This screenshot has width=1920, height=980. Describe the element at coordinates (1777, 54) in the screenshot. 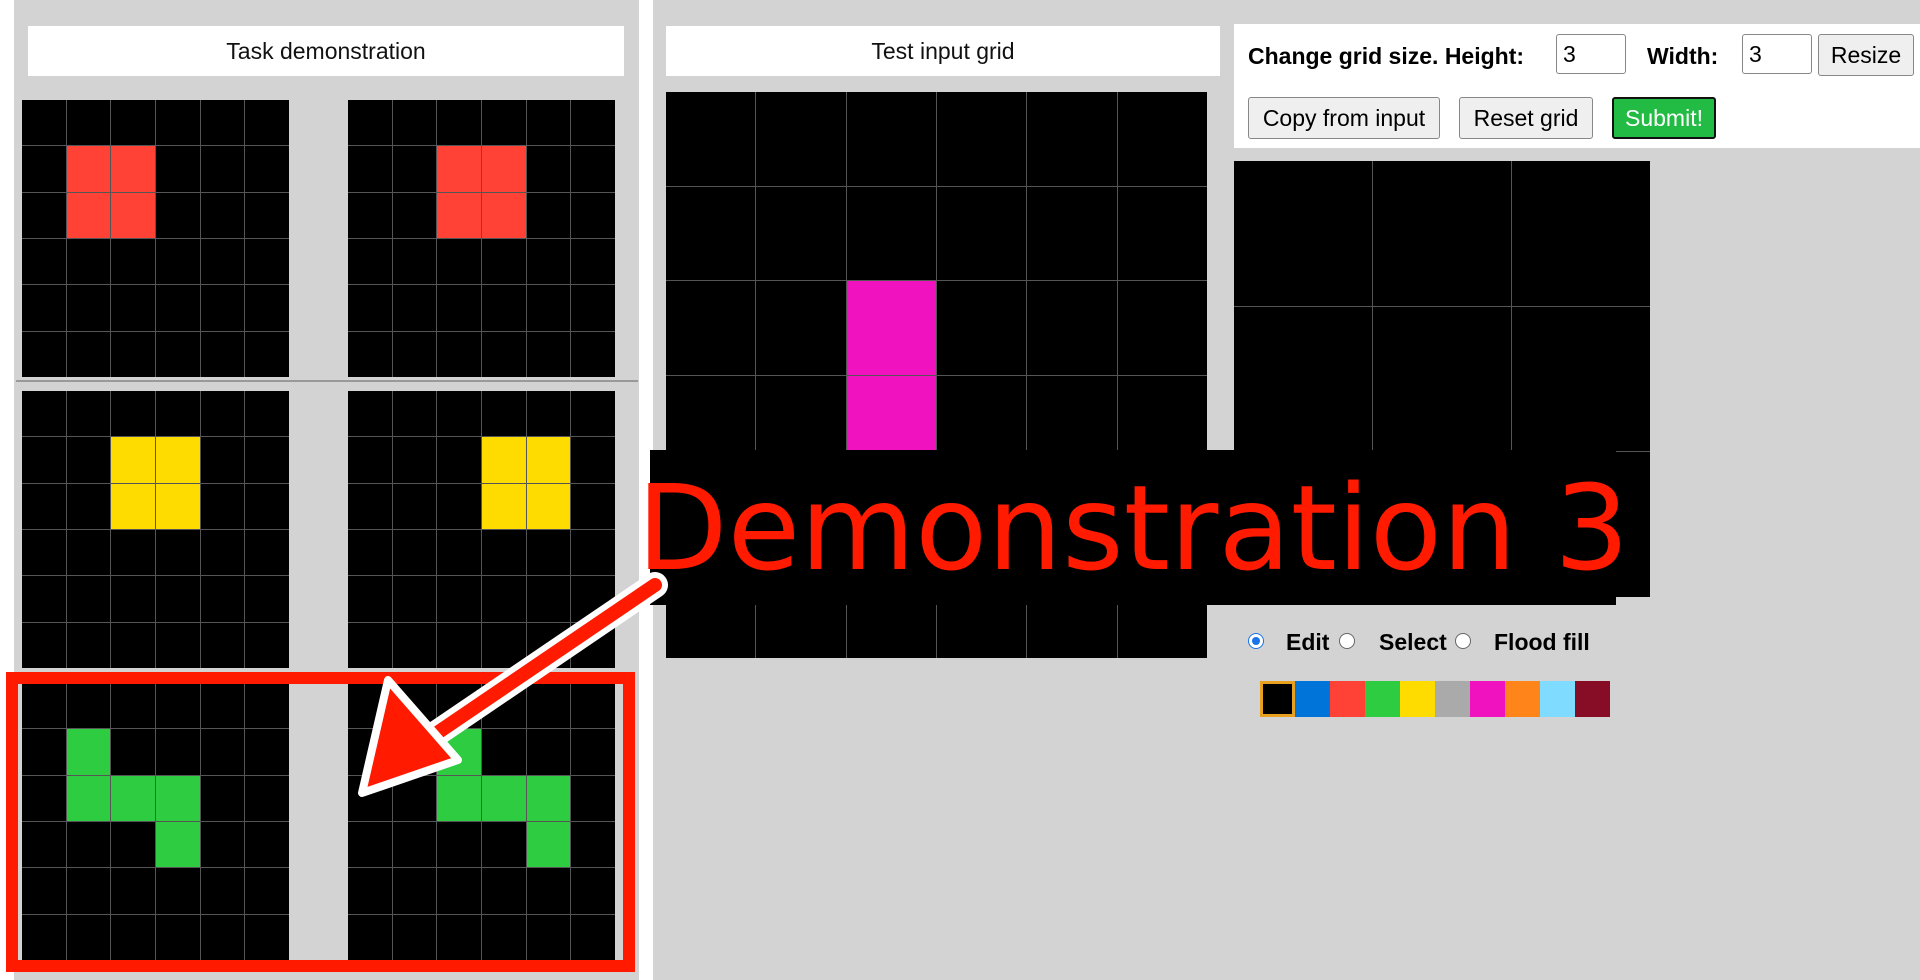

I see `width-input` at that location.